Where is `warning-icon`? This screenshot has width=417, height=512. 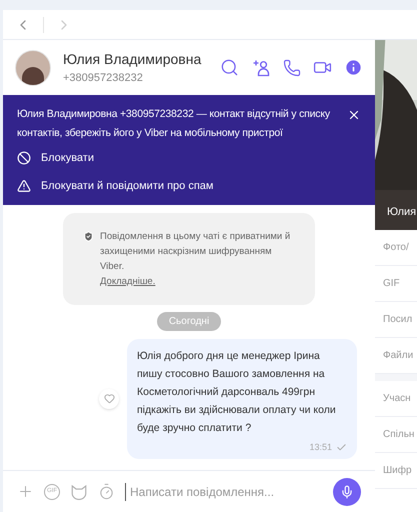 warning-icon is located at coordinates (24, 186).